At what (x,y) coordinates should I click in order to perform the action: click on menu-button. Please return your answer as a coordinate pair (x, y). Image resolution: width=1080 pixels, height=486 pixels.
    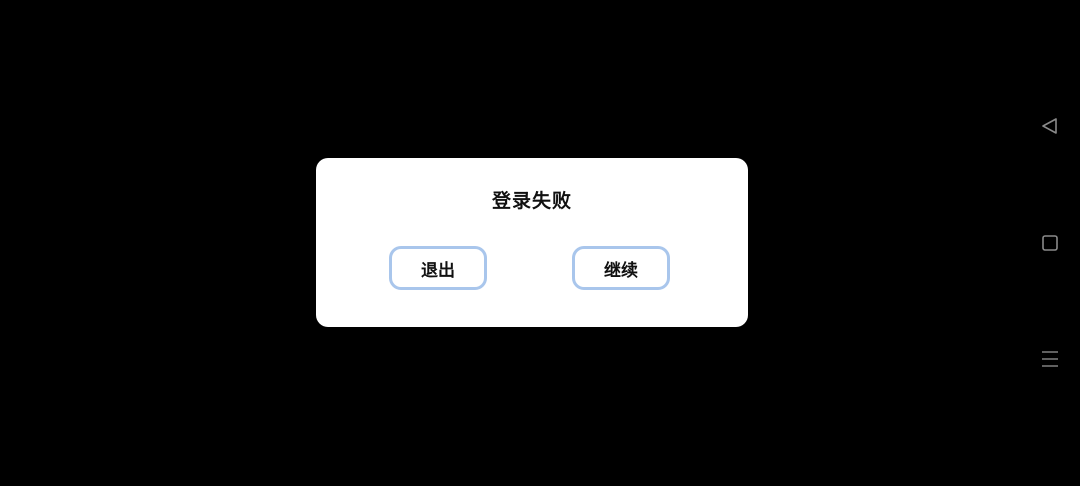
    Looking at the image, I should click on (1050, 359).